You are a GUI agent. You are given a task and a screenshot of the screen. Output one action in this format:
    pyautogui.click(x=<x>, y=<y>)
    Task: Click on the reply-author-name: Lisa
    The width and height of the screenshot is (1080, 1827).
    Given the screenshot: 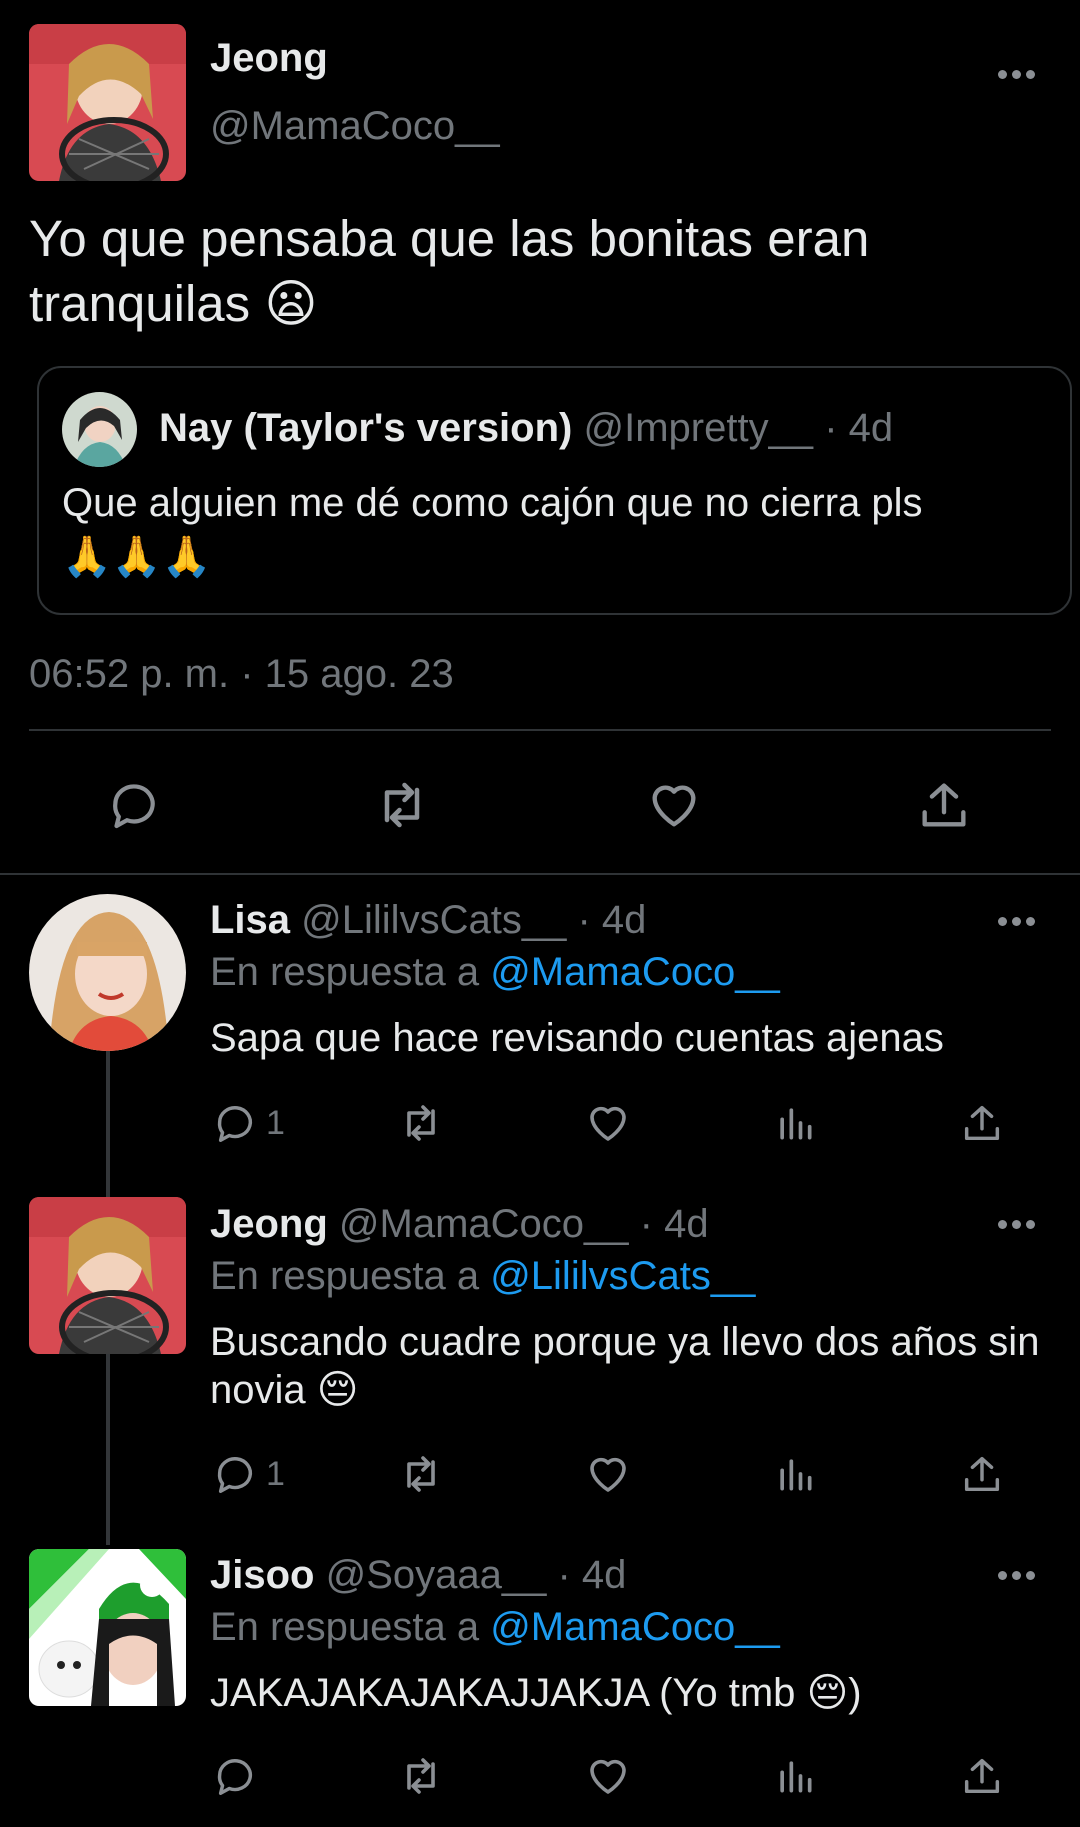 What is the action you would take?
    pyautogui.click(x=250, y=920)
    